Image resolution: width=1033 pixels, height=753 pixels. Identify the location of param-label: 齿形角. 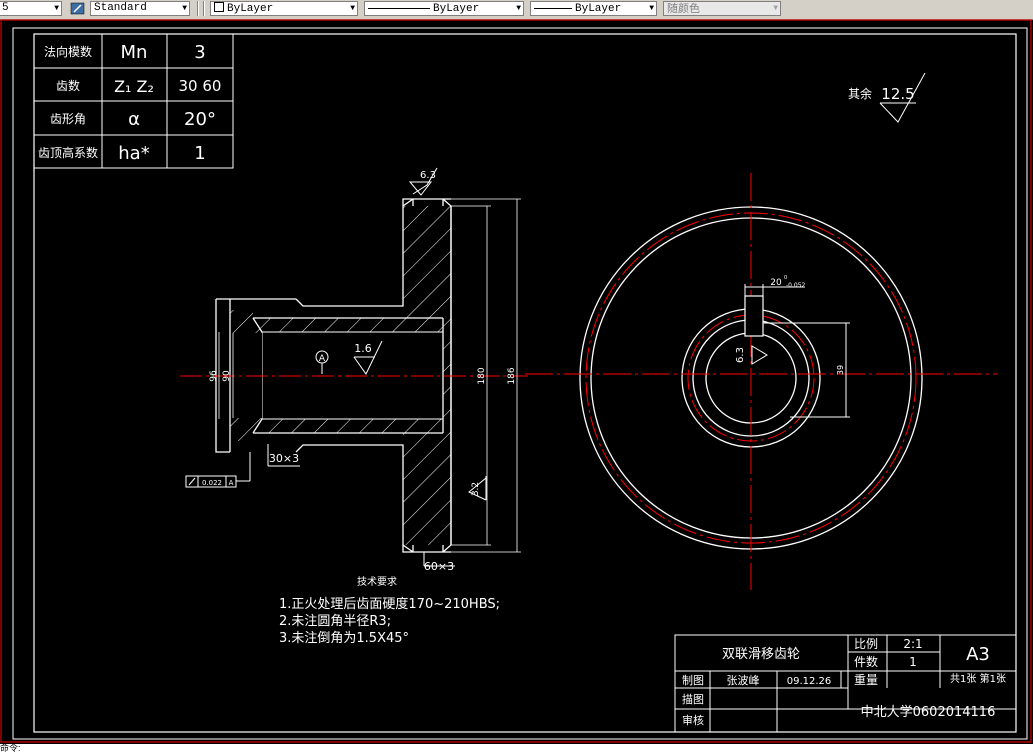
(68, 119).